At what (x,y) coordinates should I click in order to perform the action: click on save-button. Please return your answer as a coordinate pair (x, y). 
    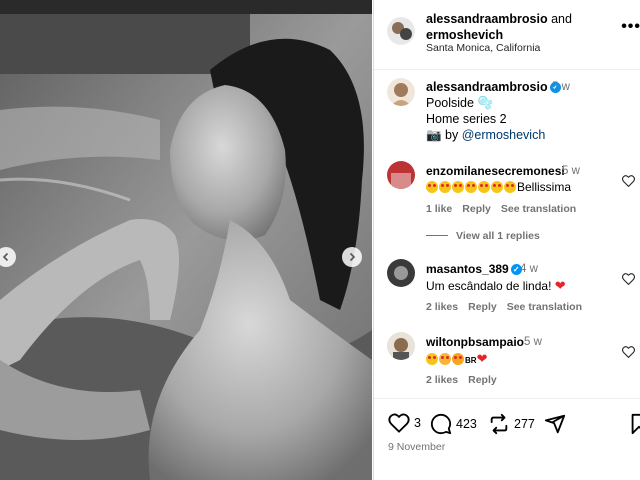
    Looking at the image, I should click on (635, 424).